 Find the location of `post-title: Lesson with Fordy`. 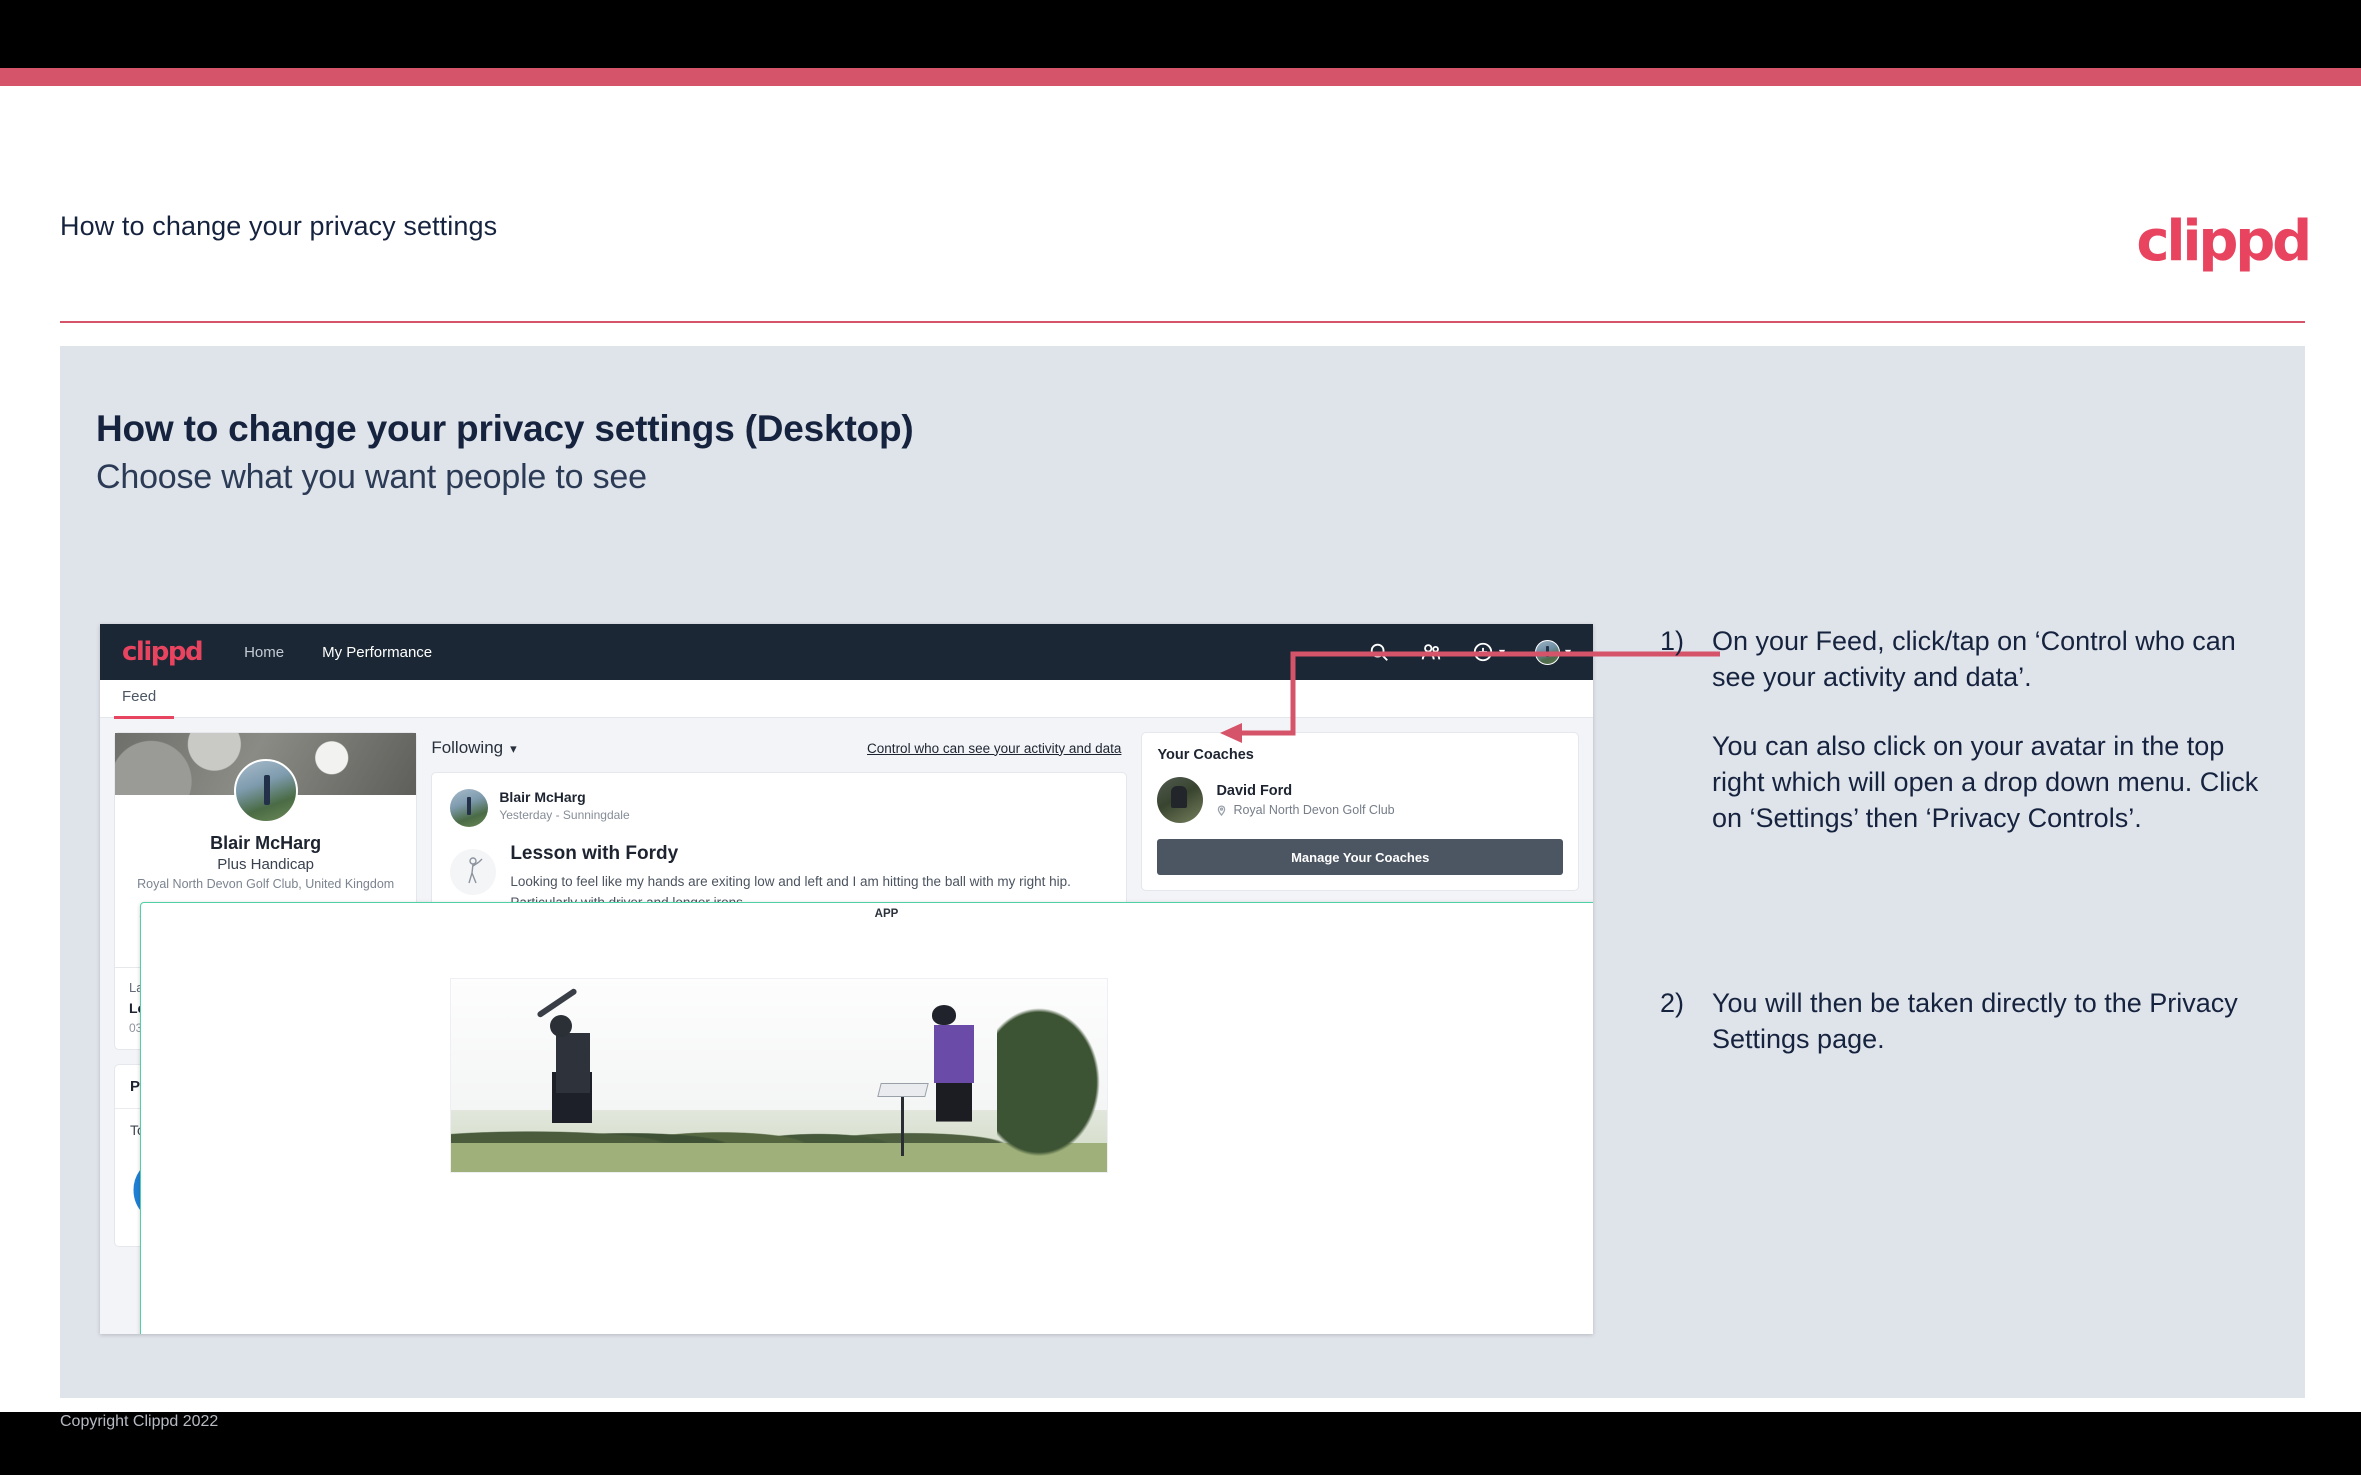

post-title: Lesson with Fordy is located at coordinates (809, 854).